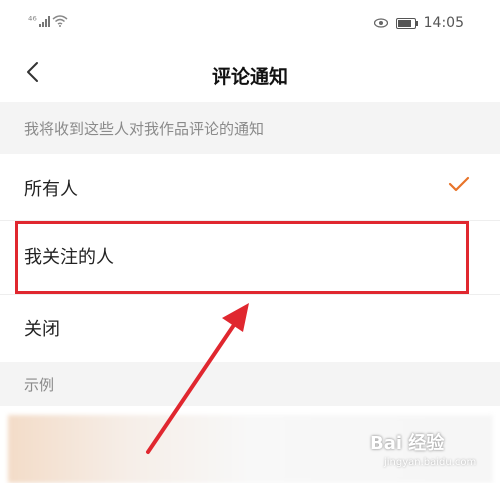  Describe the element at coordinates (250, 24) in the screenshot. I see `status-bar: ⁴⁶ 14:05` at that location.